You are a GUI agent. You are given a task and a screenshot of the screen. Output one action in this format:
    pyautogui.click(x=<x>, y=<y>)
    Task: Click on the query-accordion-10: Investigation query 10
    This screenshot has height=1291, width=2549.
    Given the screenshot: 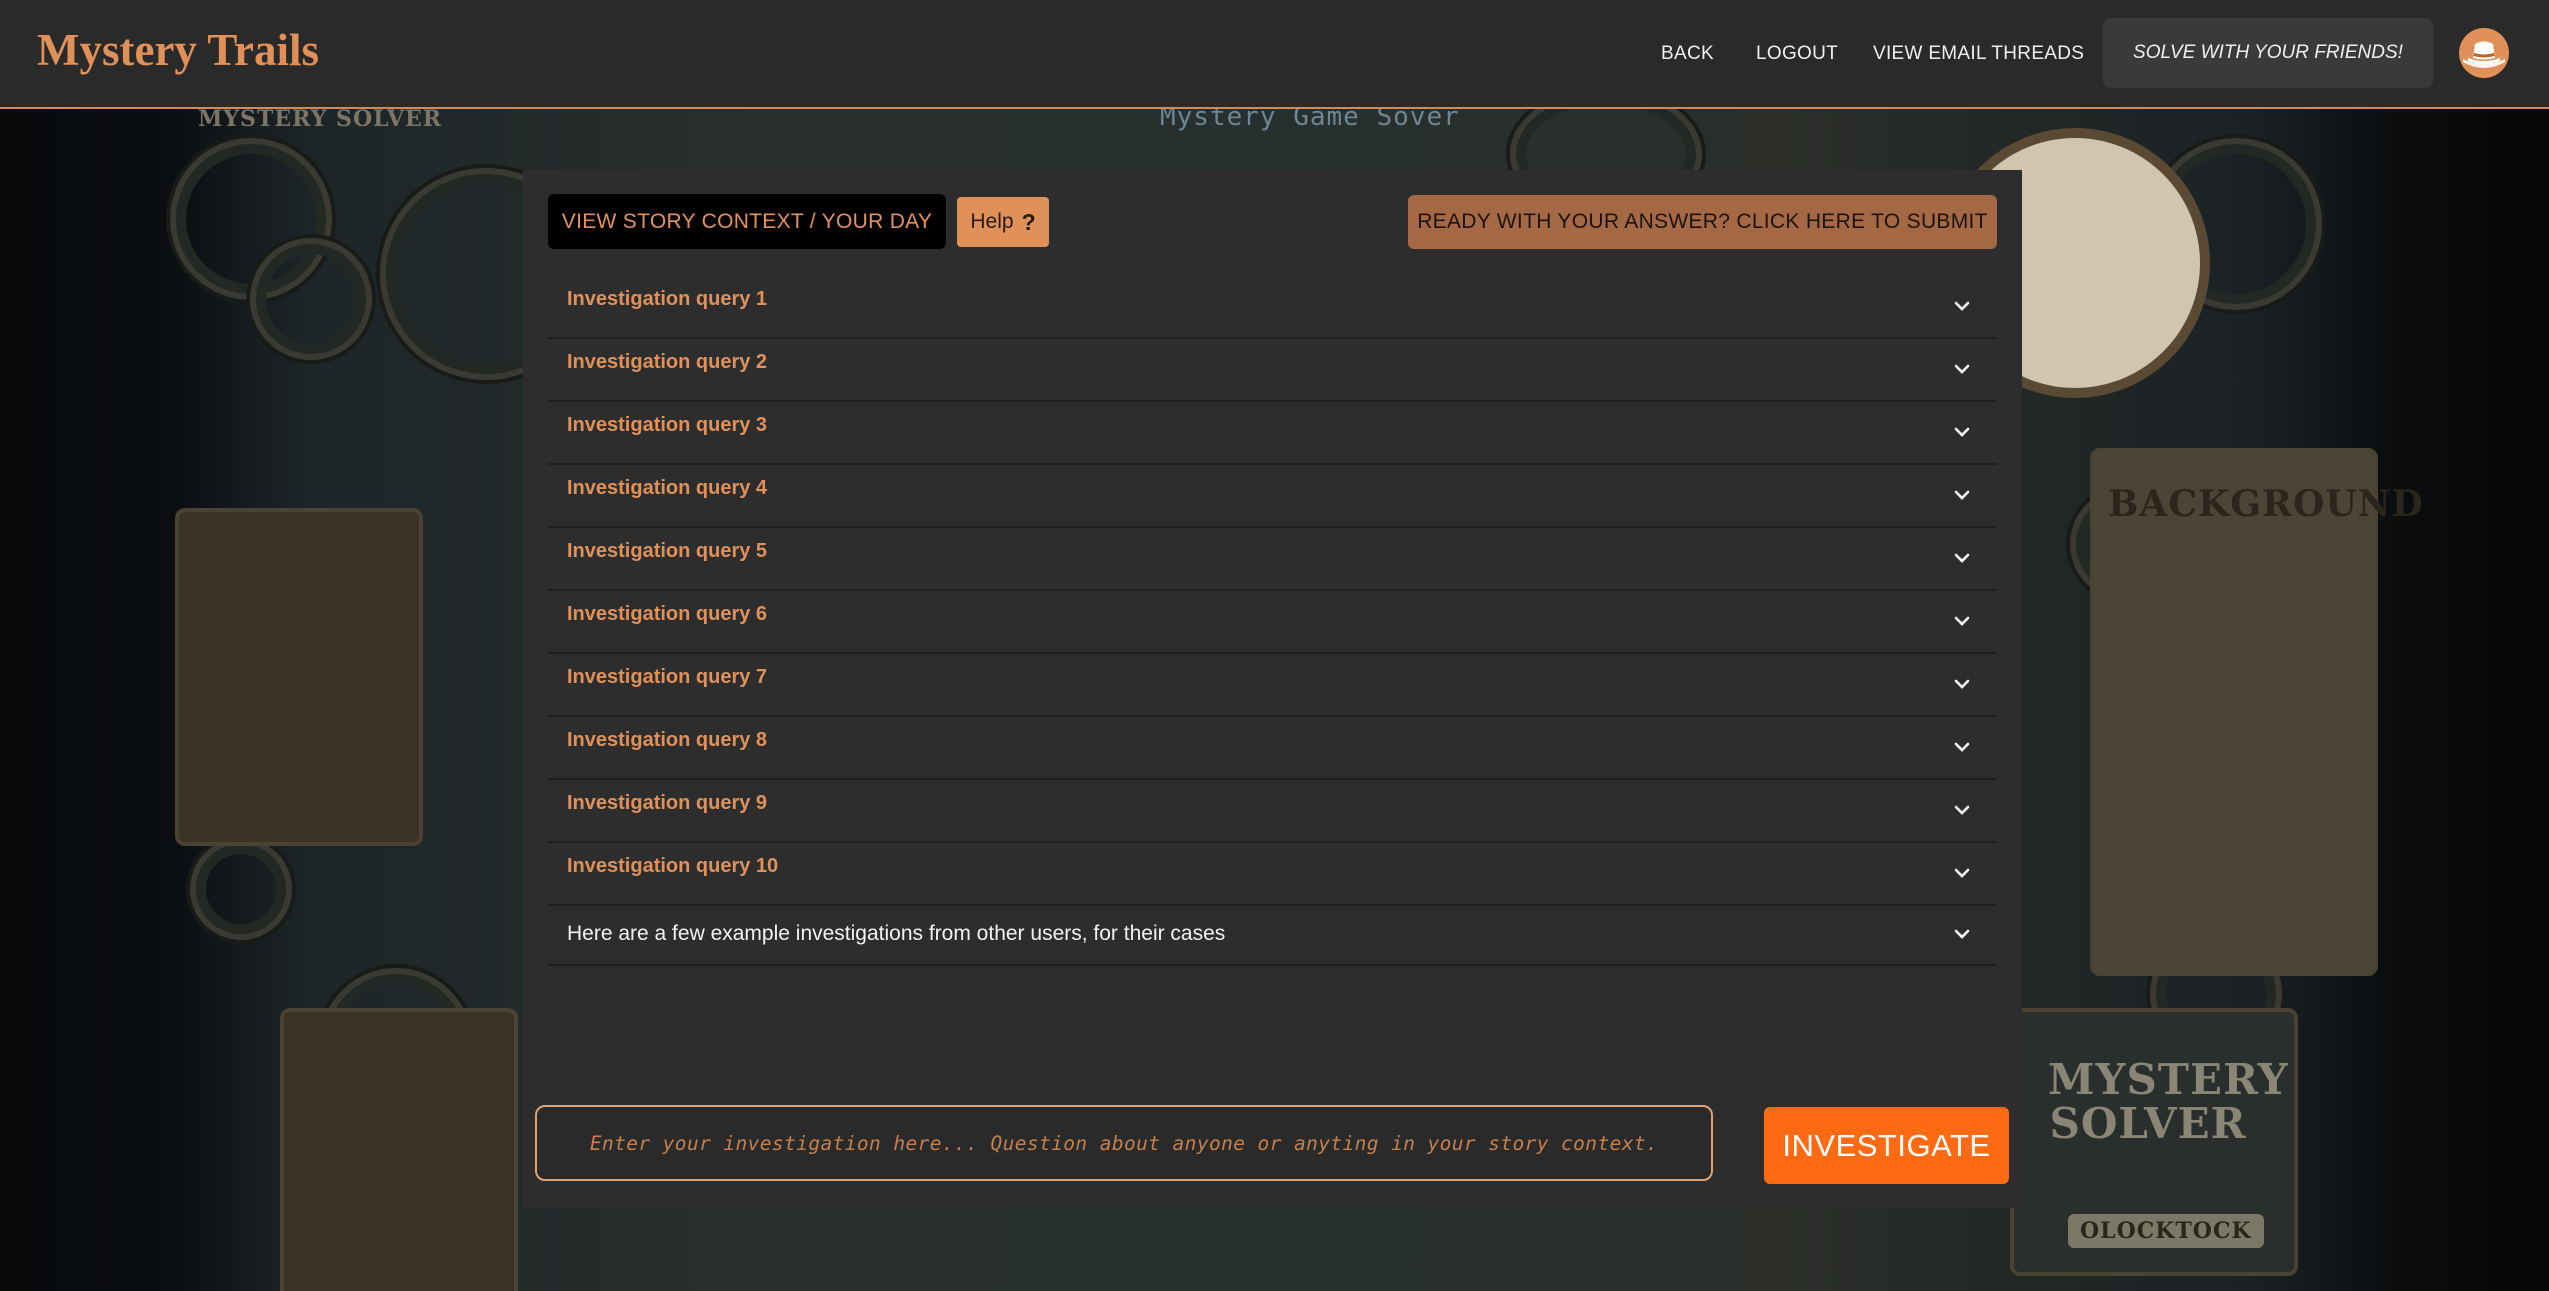 What is the action you would take?
    pyautogui.click(x=1272, y=873)
    